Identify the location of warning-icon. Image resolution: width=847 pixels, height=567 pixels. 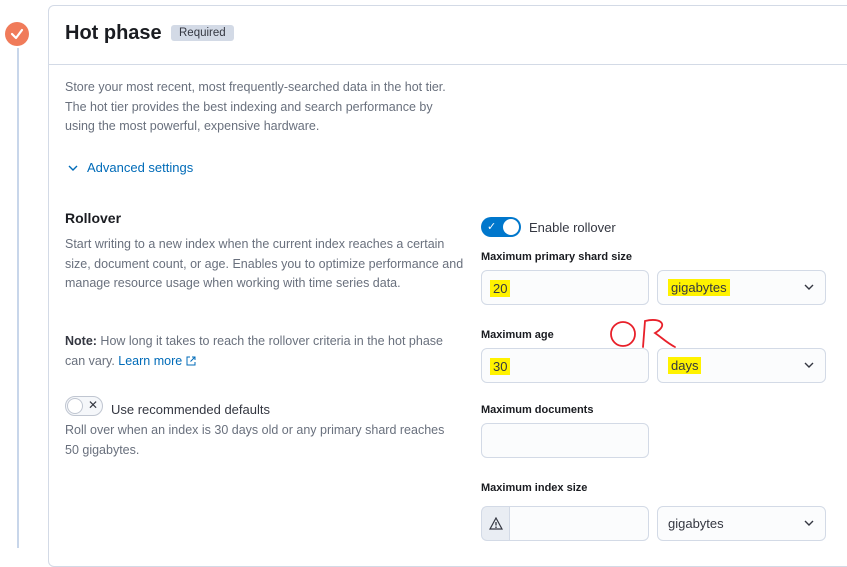
(495, 523).